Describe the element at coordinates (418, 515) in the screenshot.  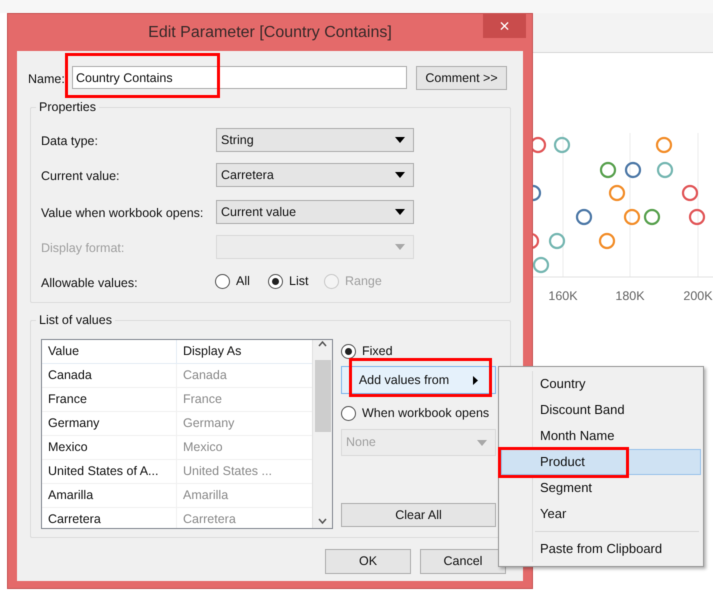
I see `clear-all-button: Clear All` at that location.